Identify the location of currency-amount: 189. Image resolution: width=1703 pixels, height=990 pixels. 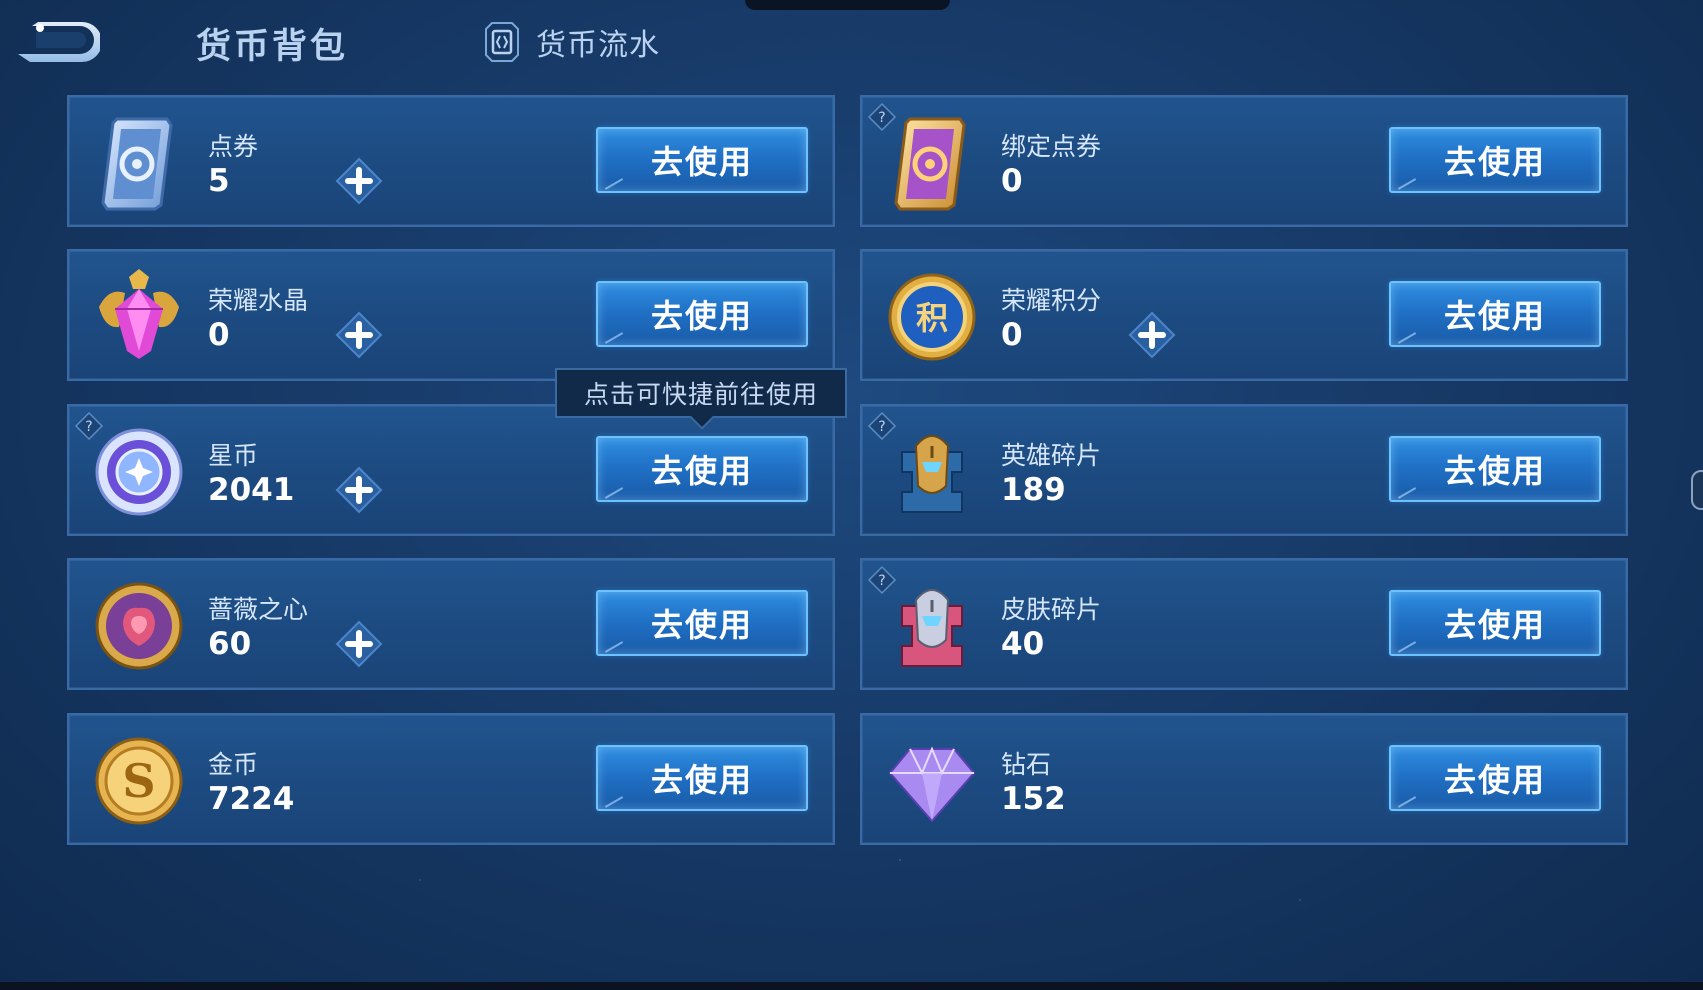
(1033, 490).